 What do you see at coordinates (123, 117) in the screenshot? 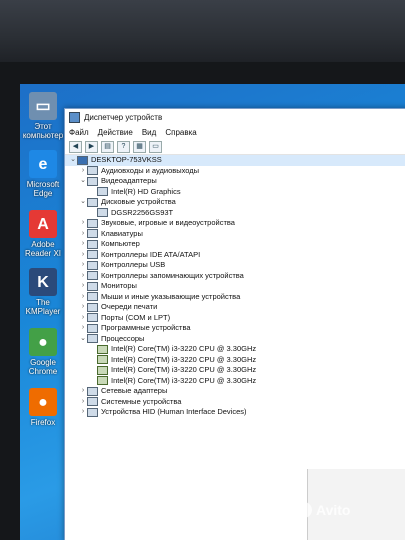
I see `window-title: Диспетчер устройств` at bounding box center [123, 117].